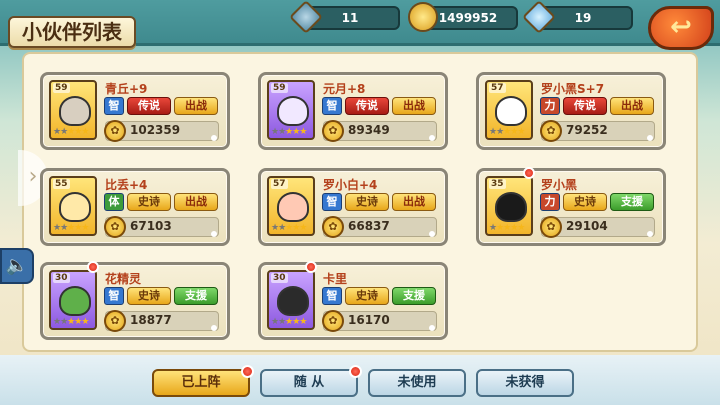  I want to click on partner-name: 比丢+4, so click(126, 185).